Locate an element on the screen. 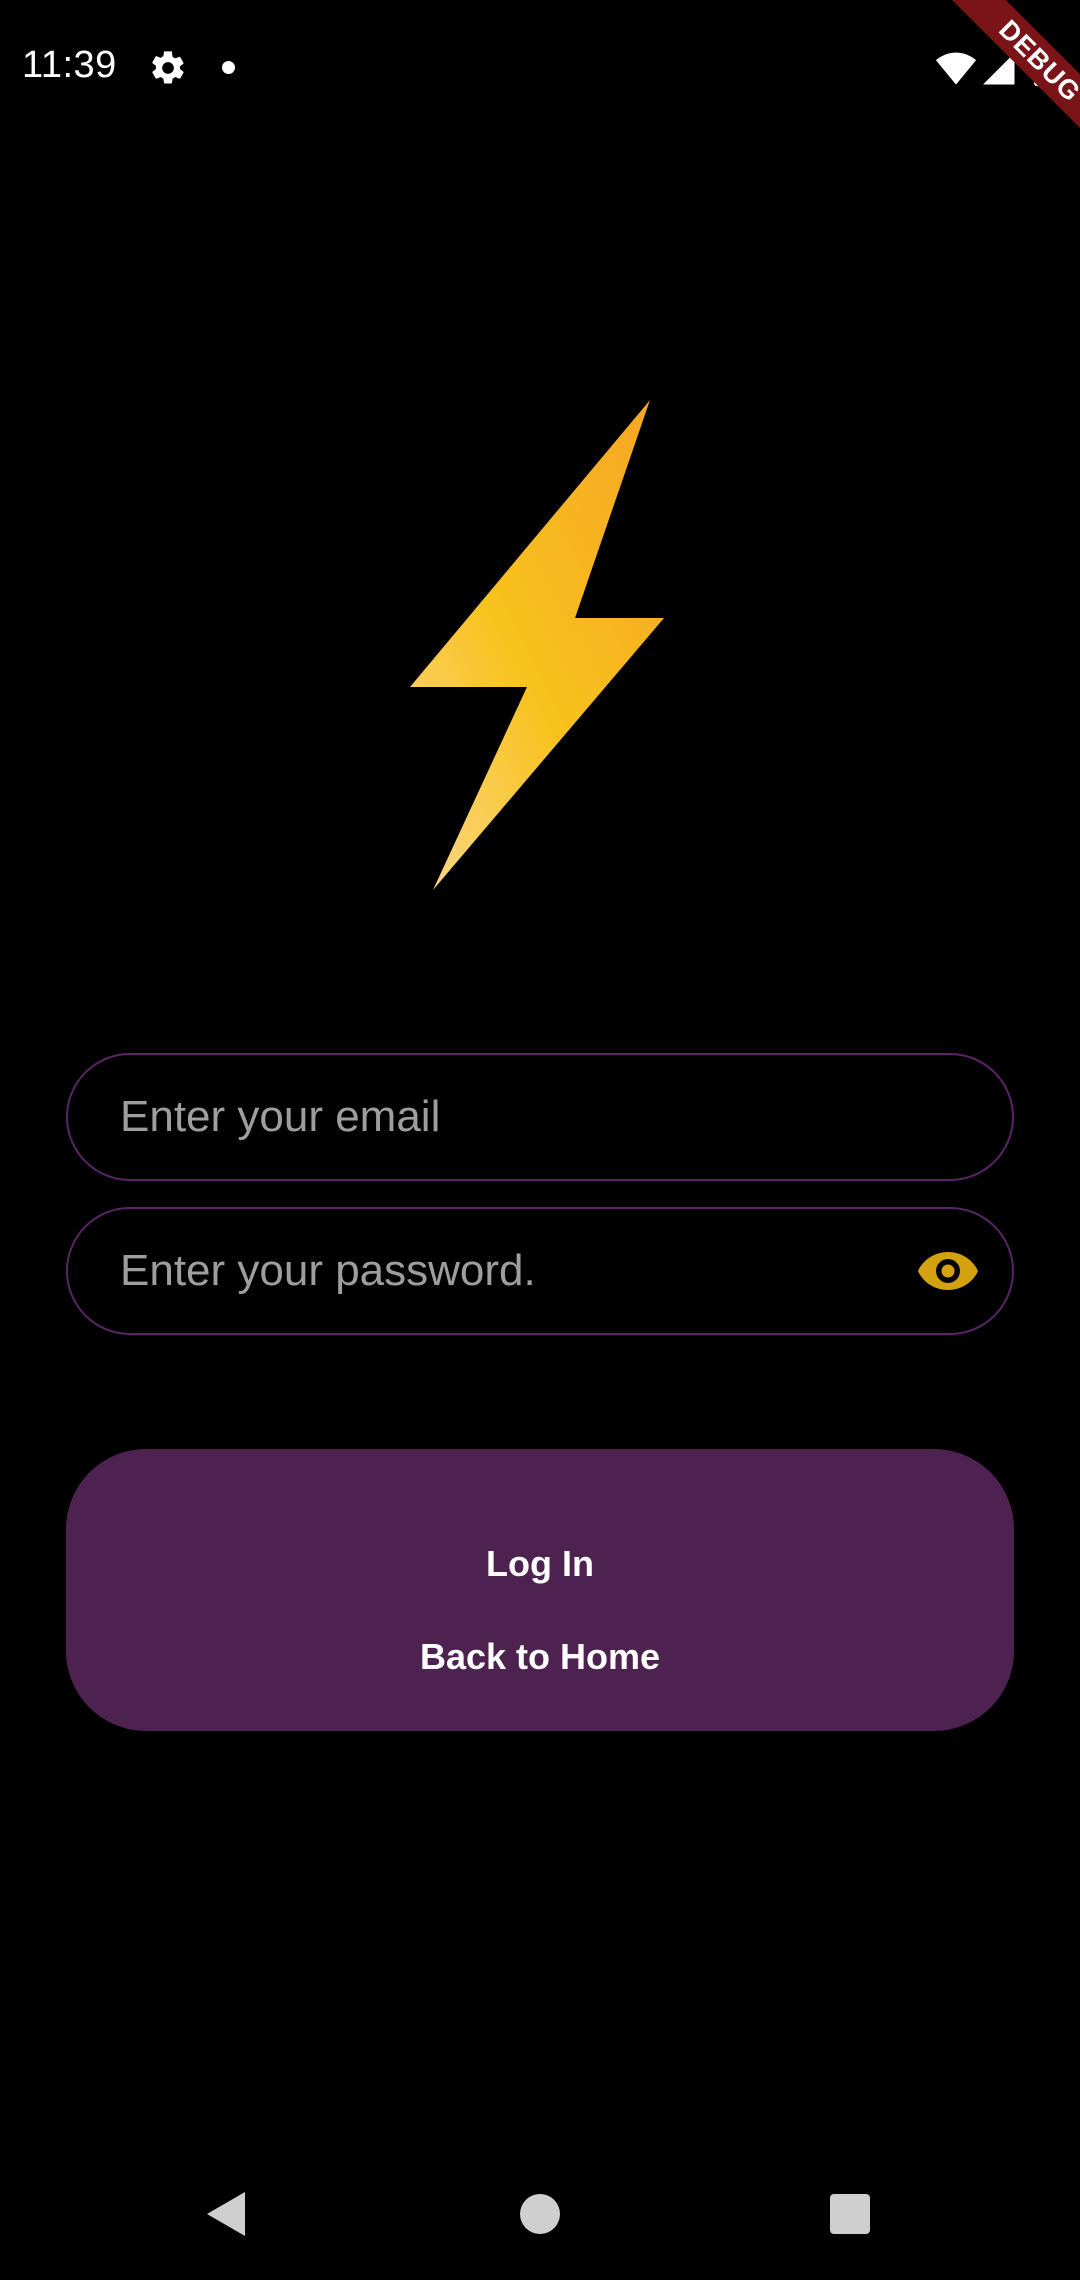 This screenshot has width=1080, height=2280. notification-dot-icon is located at coordinates (228, 67).